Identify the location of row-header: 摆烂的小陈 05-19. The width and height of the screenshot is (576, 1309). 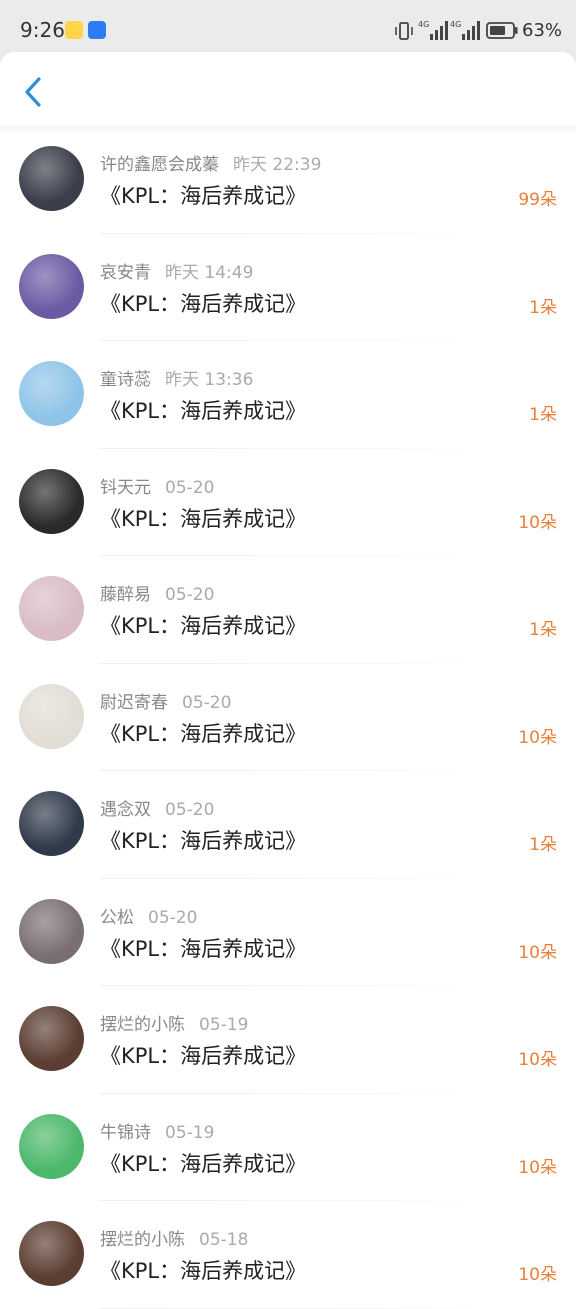
(174, 1022).